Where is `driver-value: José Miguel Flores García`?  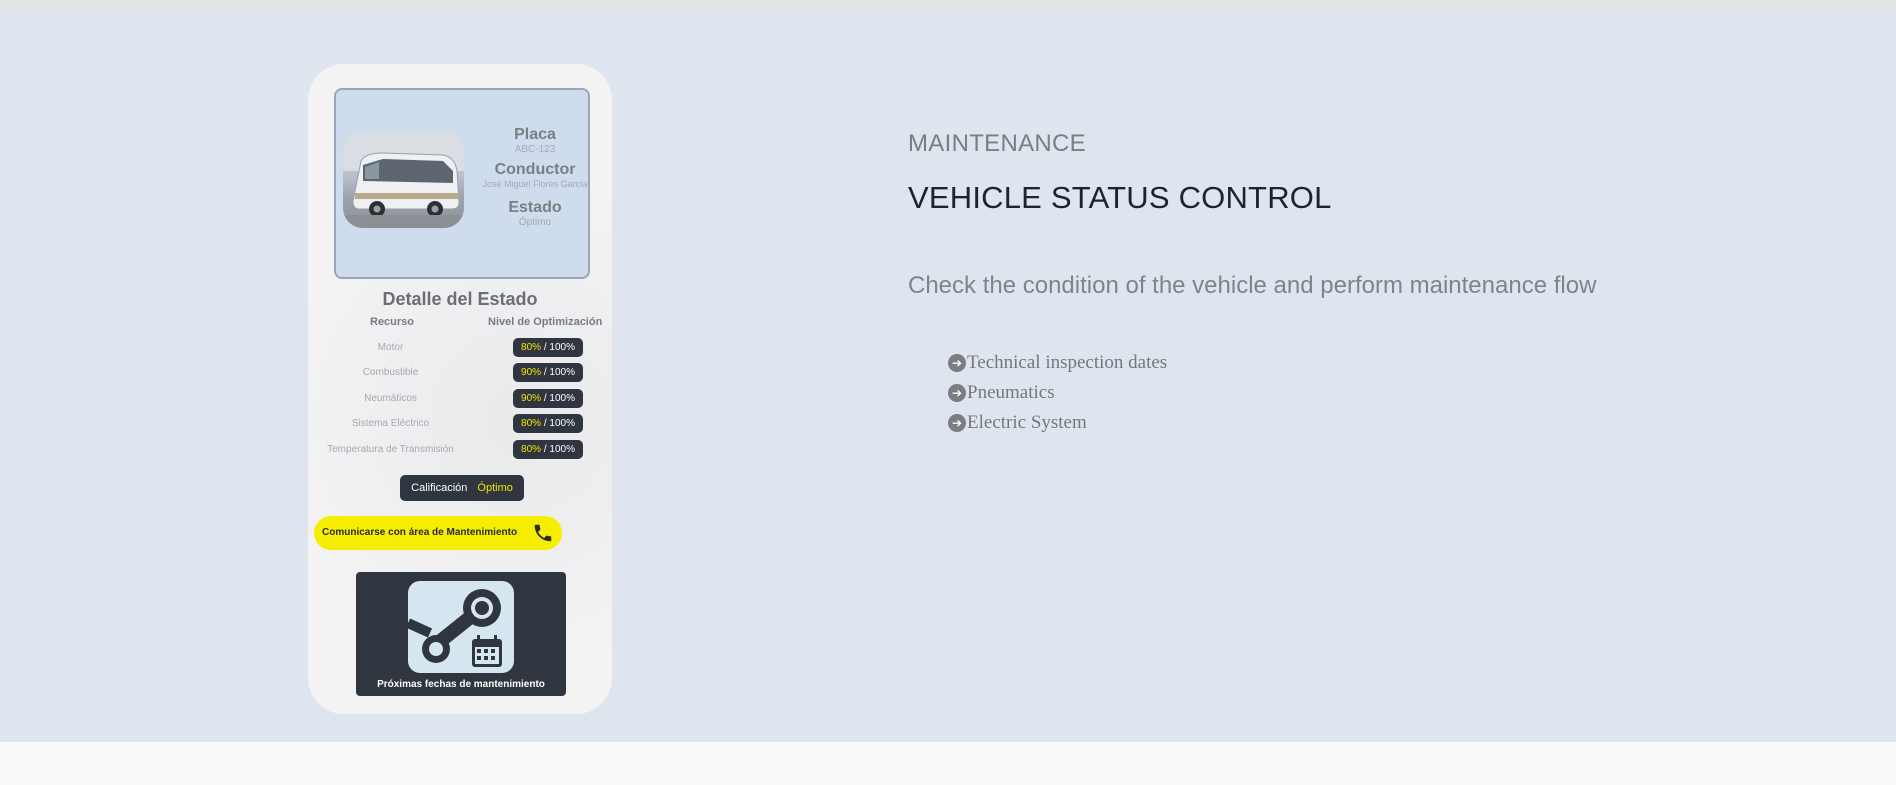 driver-value: José Miguel Flores García is located at coordinates (535, 184).